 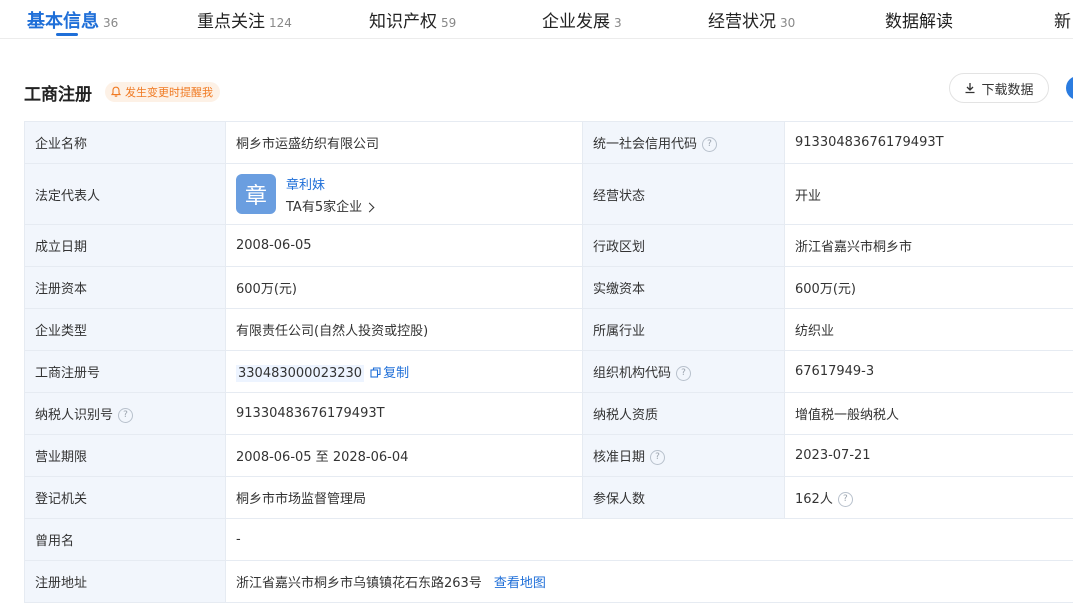 What do you see at coordinates (928, 413) in the screenshot?
I see `taxpayer-qual-value: 增值税一般纳税人` at bounding box center [928, 413].